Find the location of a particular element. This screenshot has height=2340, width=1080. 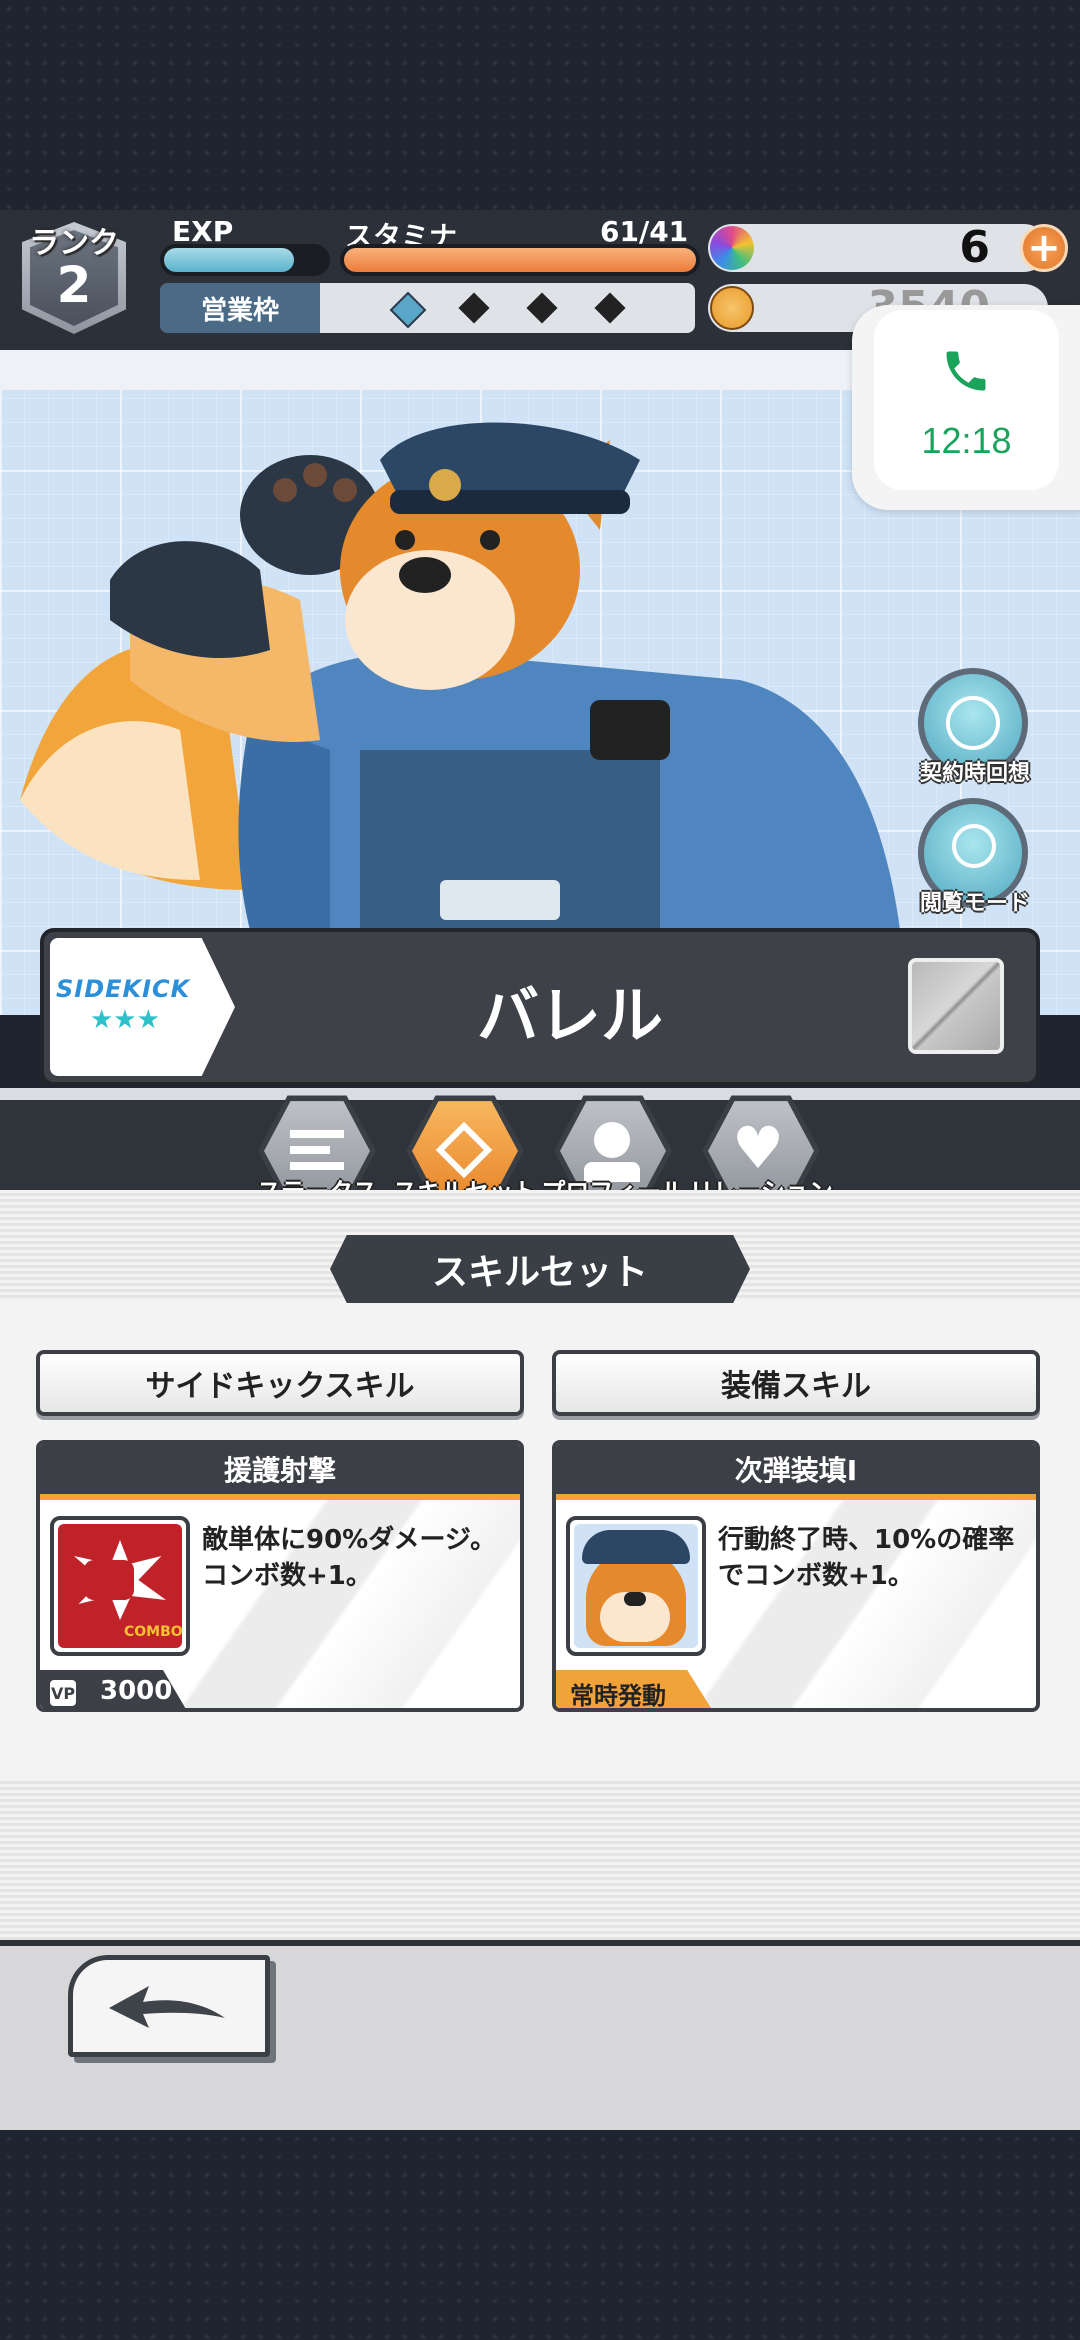

combo-skill-icon: COMBO is located at coordinates (120, 1586).